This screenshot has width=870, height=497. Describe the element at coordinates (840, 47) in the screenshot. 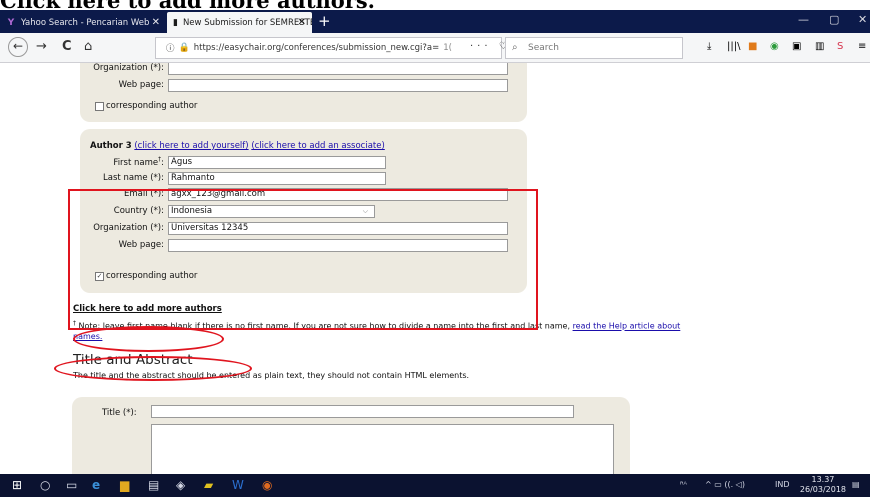

I see `extension-s-icon: S` at that location.